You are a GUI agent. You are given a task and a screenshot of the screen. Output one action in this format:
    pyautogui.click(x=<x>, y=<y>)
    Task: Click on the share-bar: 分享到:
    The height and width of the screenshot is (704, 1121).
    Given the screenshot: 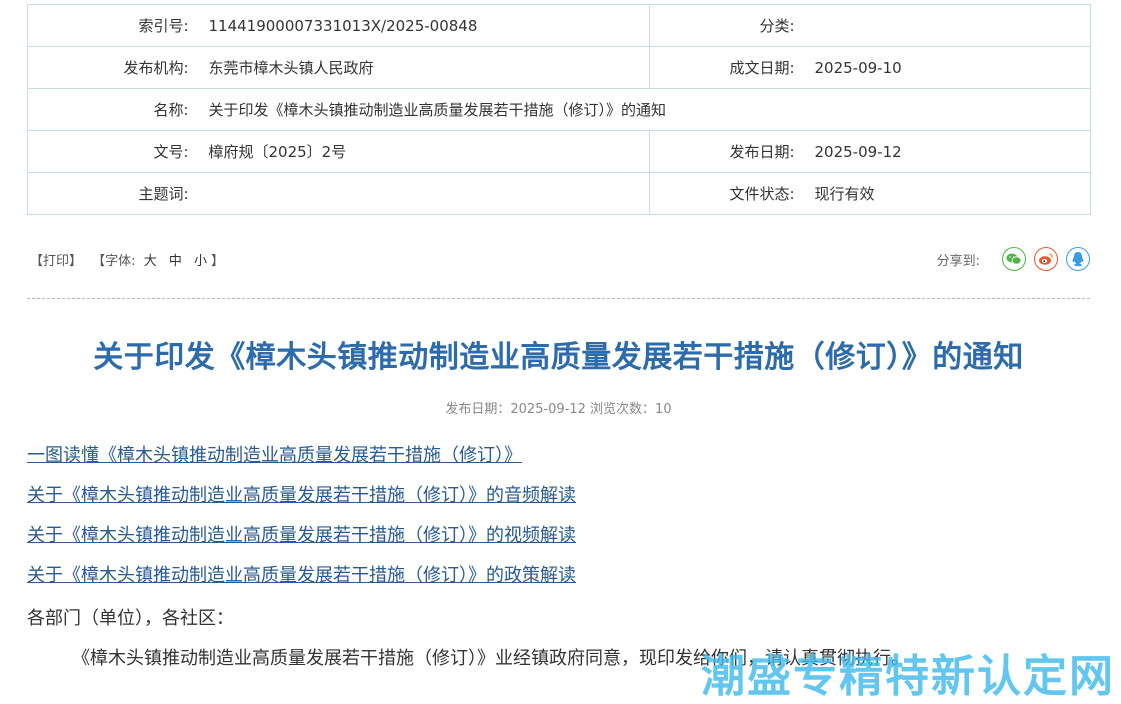 What is the action you would take?
    pyautogui.click(x=1013, y=259)
    